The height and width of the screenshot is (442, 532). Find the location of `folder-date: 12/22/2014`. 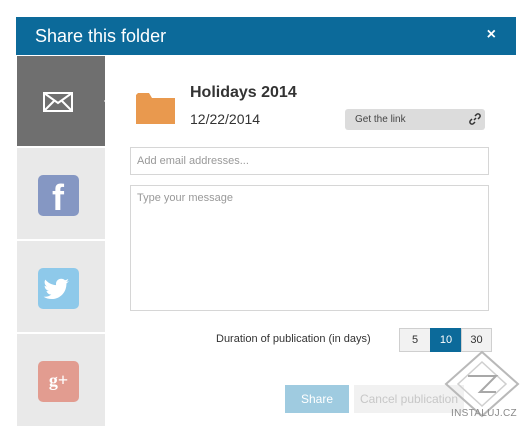

folder-date: 12/22/2014 is located at coordinates (225, 119).